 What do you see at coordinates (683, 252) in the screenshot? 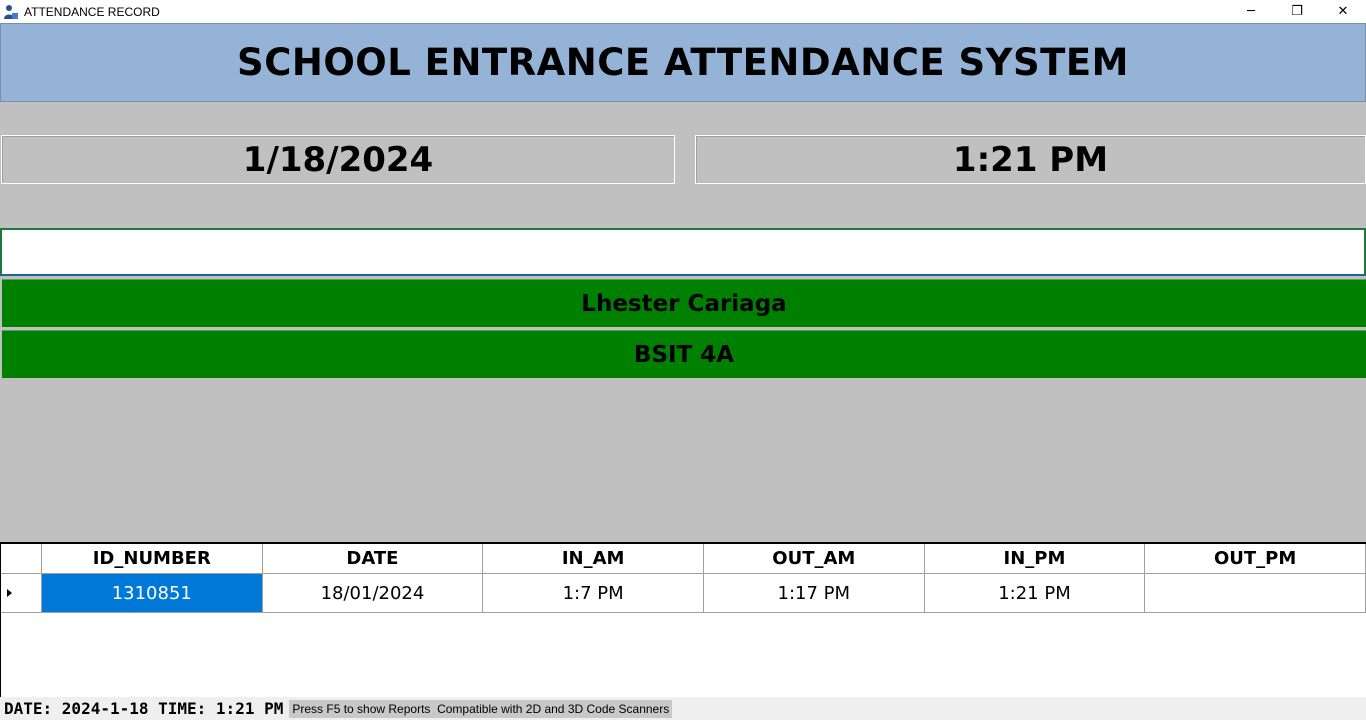
I see `id-scan-input` at bounding box center [683, 252].